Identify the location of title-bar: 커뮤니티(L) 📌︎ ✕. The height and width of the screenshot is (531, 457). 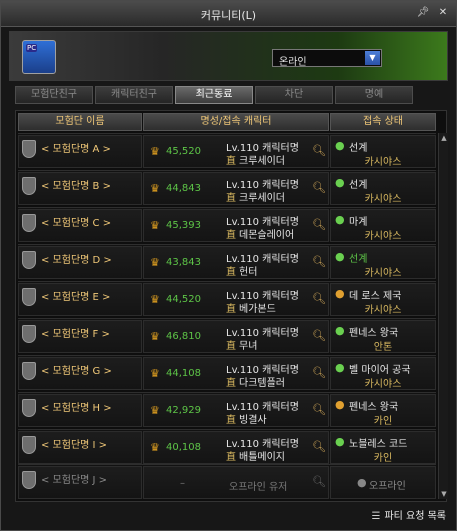
(228, 14).